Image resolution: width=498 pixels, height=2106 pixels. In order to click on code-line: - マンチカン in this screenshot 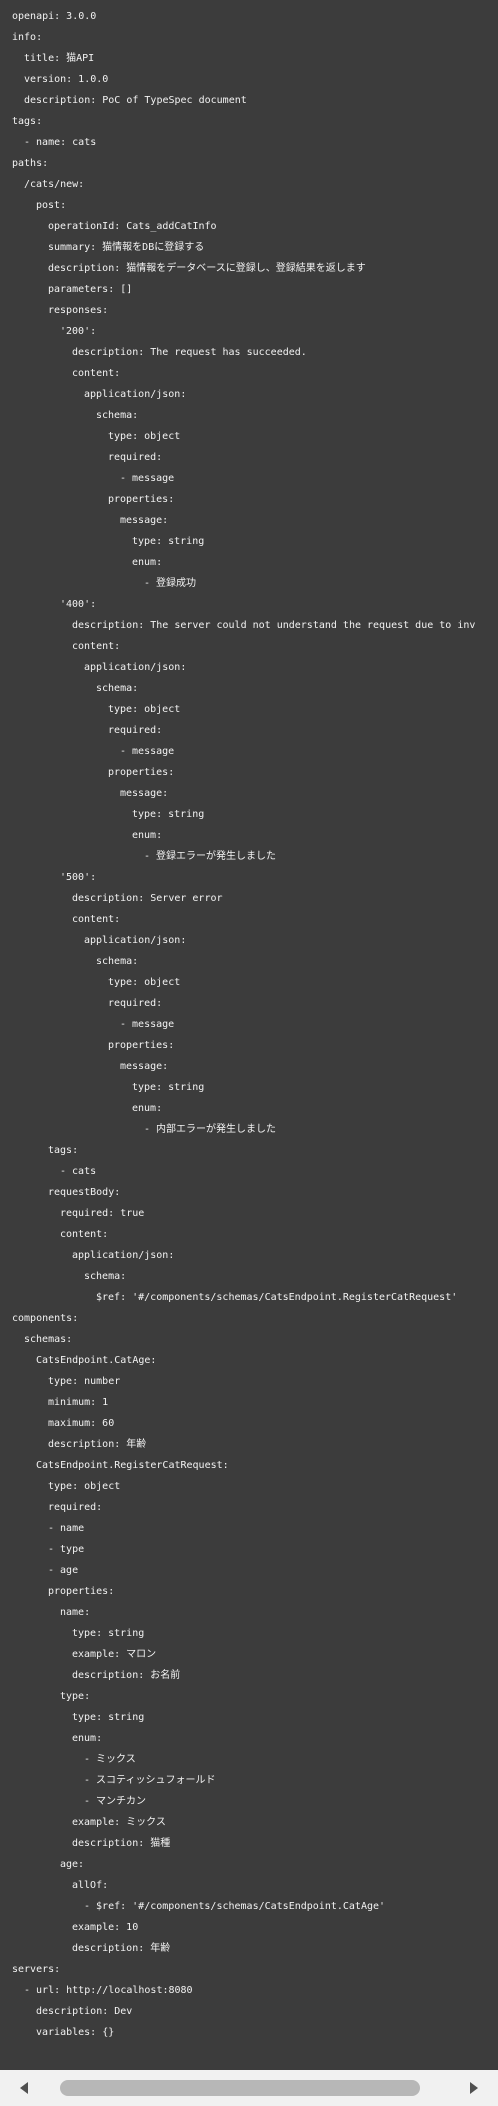, I will do `click(115, 1801)`.